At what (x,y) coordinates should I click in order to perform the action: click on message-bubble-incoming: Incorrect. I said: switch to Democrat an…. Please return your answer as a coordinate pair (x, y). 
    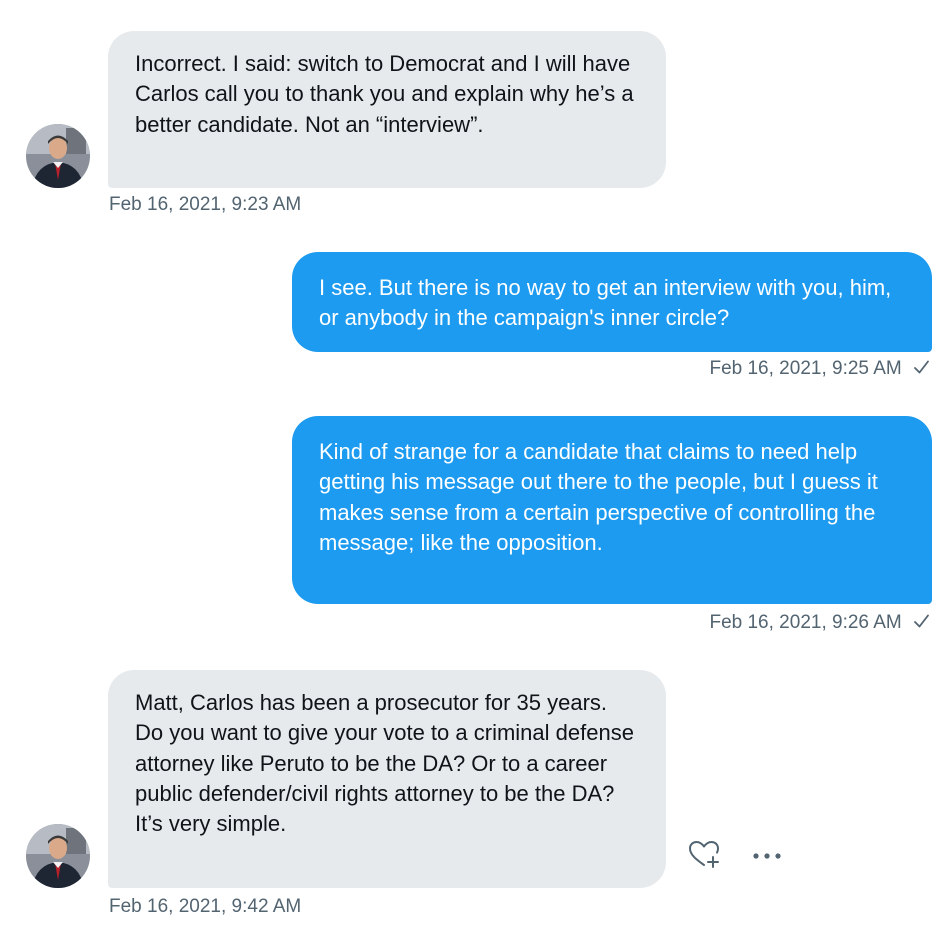
    Looking at the image, I should click on (387, 109).